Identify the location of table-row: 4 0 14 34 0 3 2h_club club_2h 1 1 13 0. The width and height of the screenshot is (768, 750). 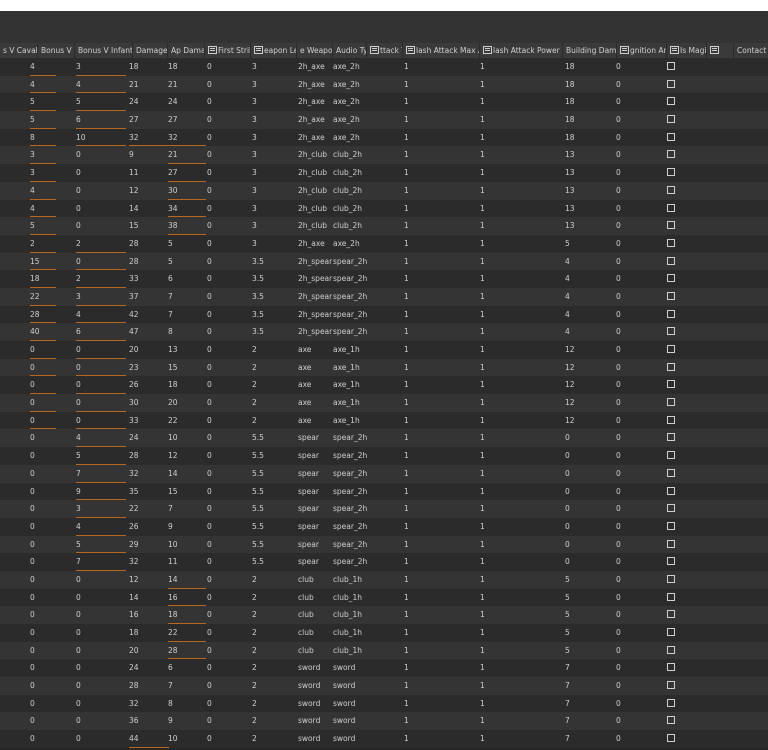
(384, 208).